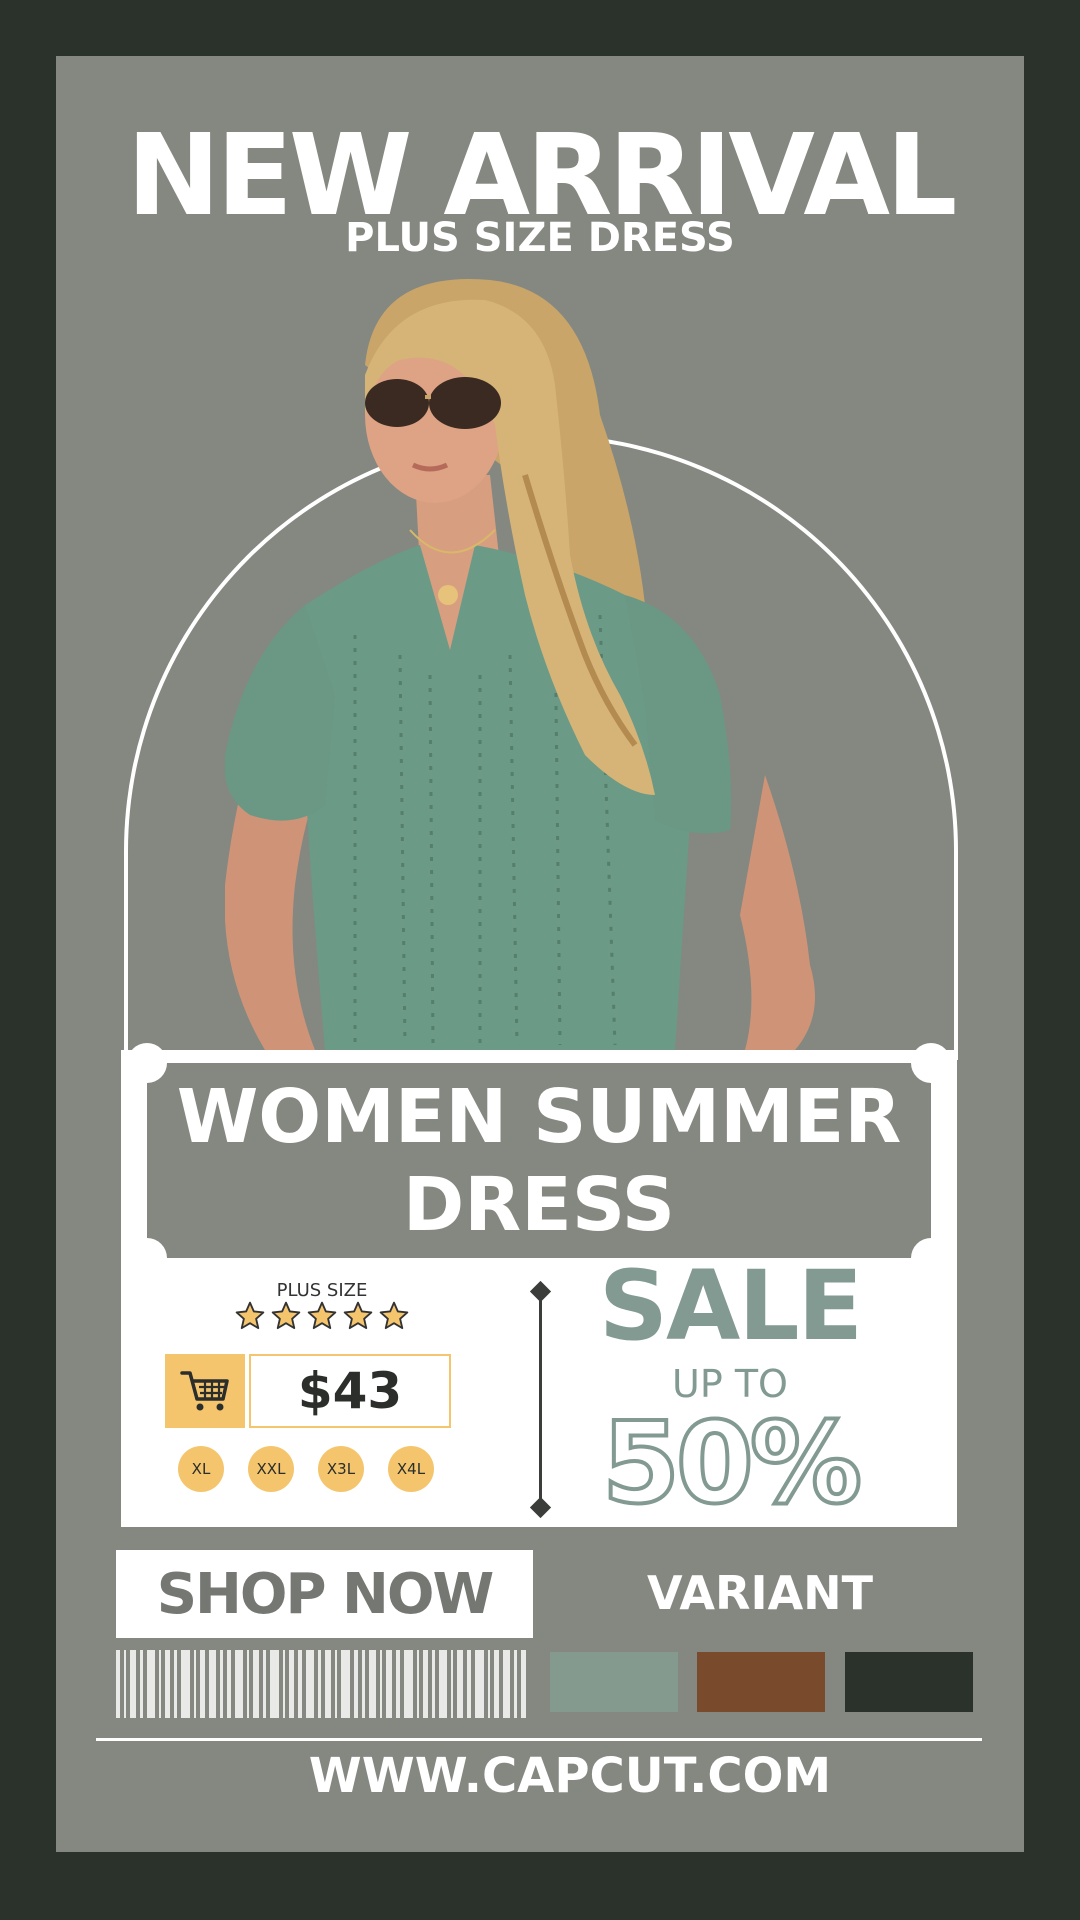  I want to click on rating-stars, so click(322, 1318).